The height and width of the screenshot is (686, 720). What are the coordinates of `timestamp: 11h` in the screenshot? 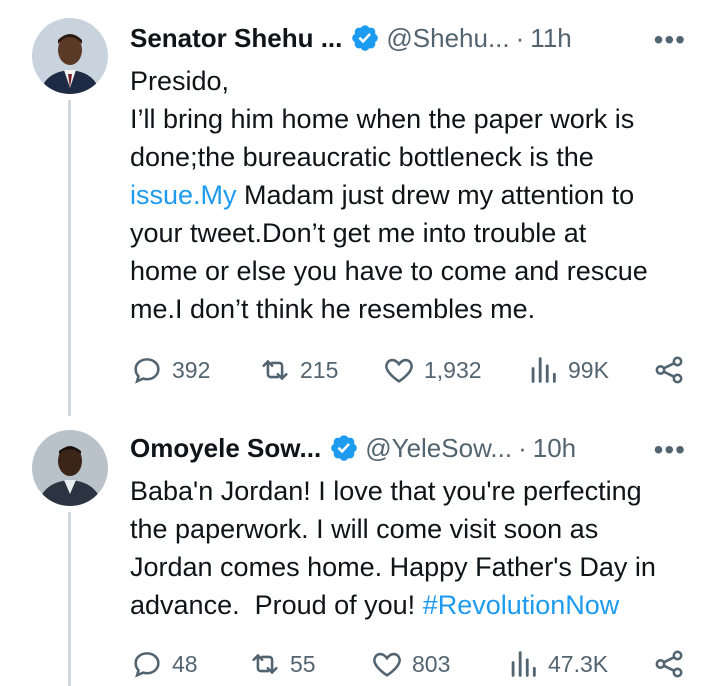 It's located at (550, 38).